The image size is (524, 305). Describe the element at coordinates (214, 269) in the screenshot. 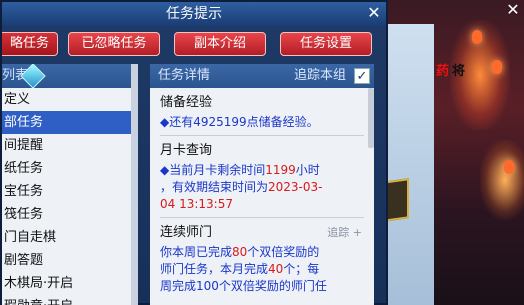

I see `text: 师门任务，本月完成` at that location.